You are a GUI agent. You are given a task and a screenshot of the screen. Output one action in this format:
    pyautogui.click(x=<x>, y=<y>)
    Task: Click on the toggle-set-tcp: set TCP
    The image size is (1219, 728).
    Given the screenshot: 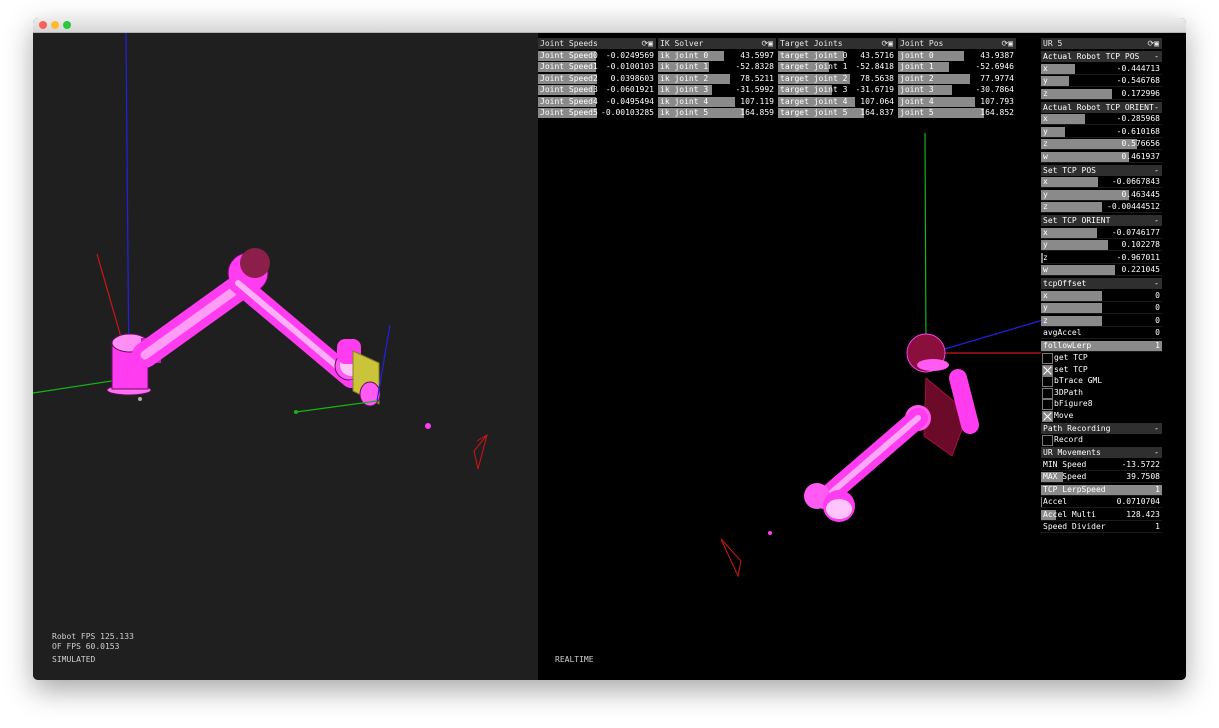 What is the action you would take?
    pyautogui.click(x=1101, y=370)
    